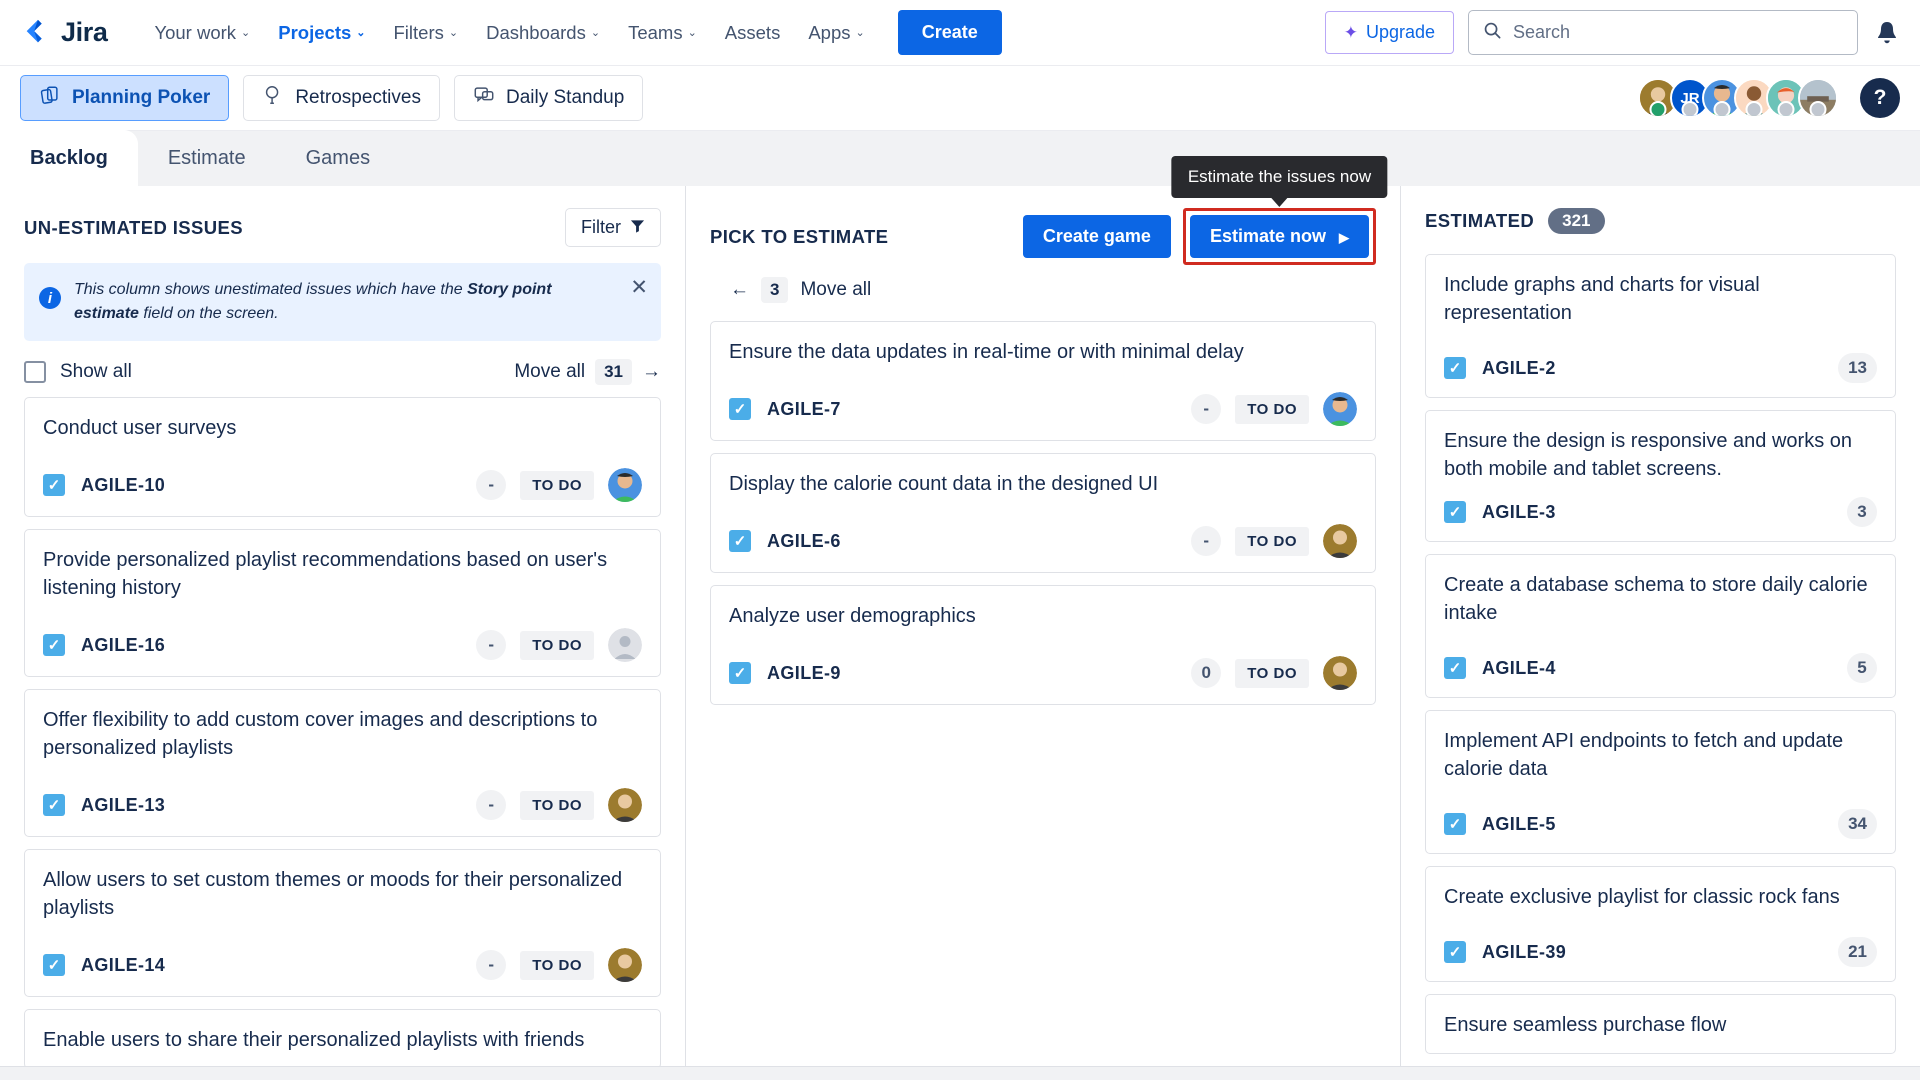 The height and width of the screenshot is (1080, 1920). I want to click on nav-filters: Filters ⌄, so click(426, 33).